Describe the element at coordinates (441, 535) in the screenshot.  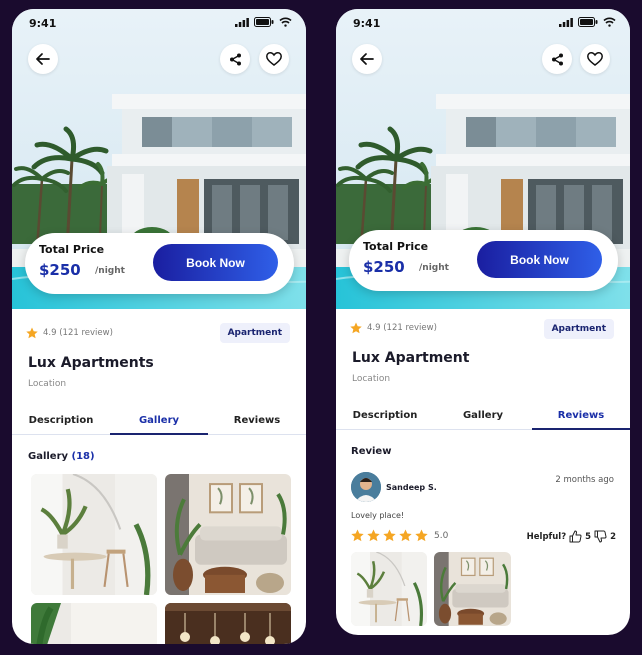
I see `review-score: 5.0` at that location.